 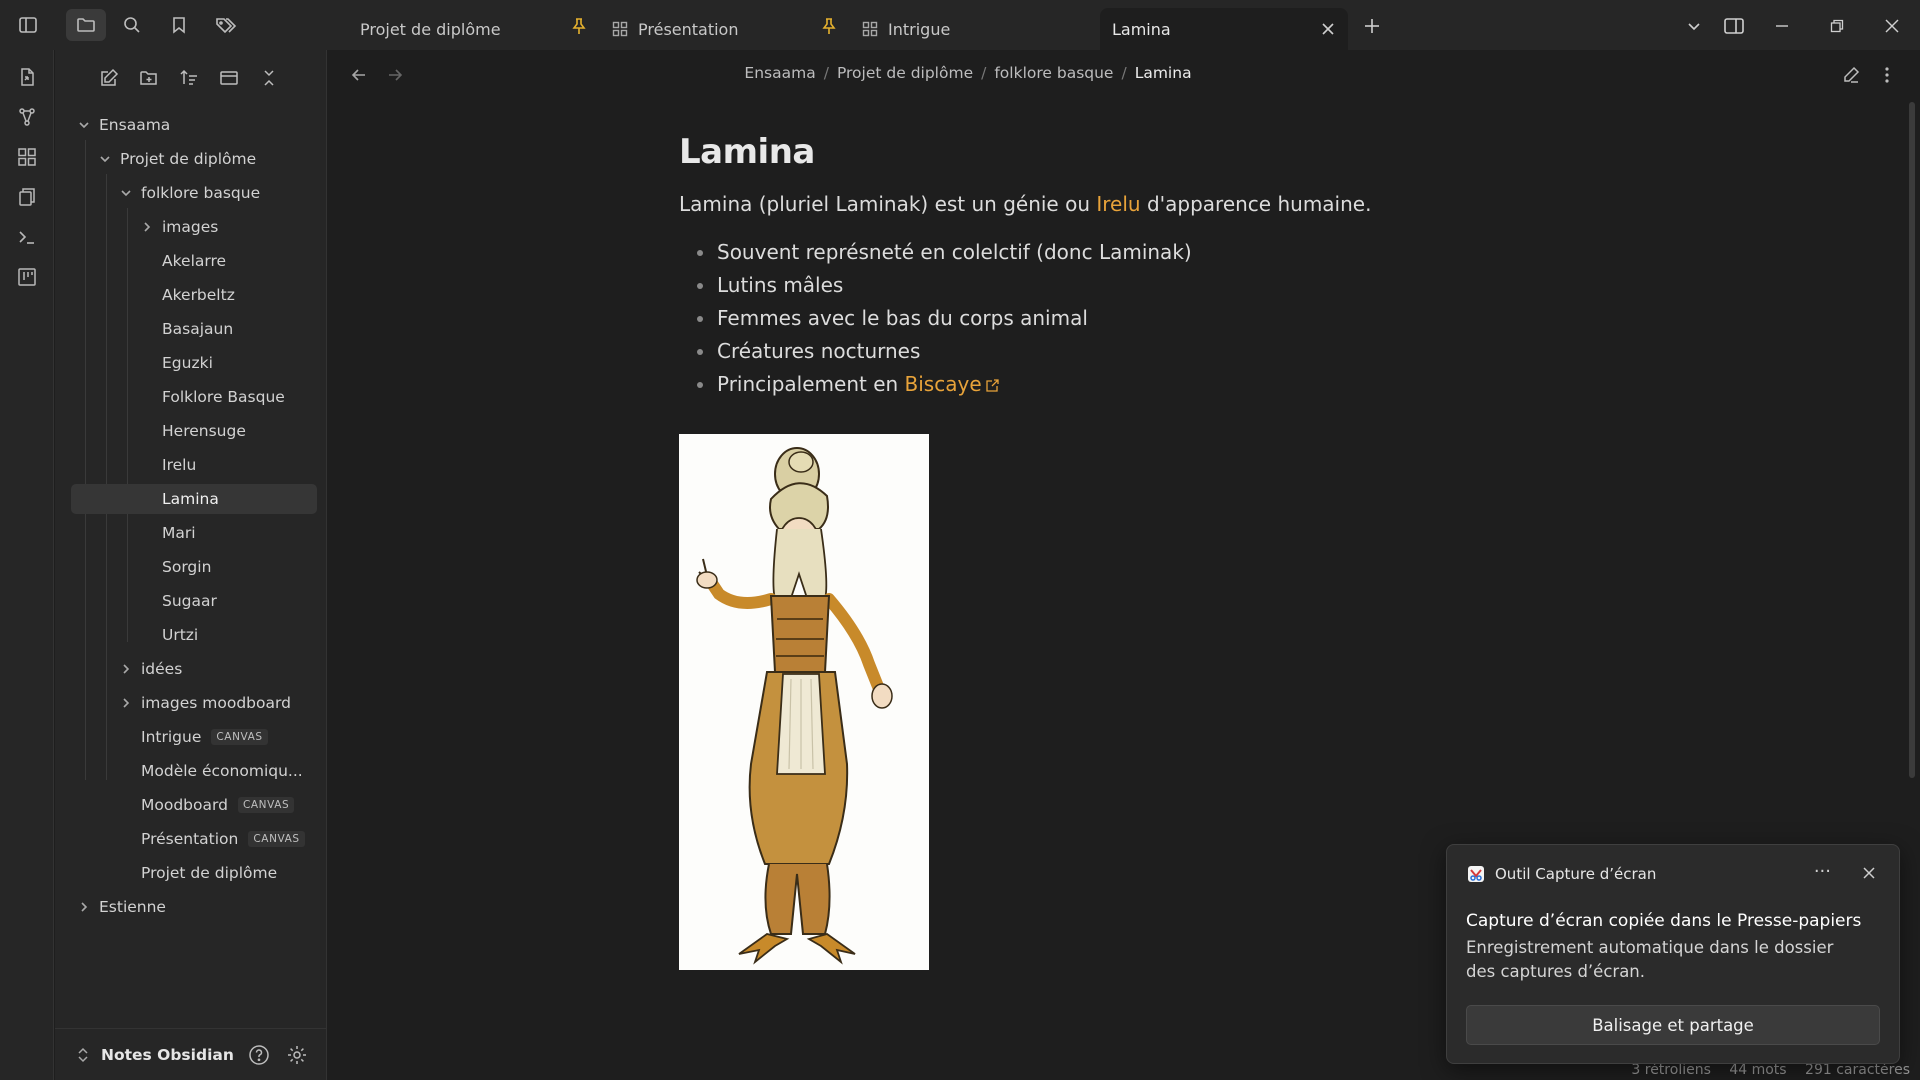 I want to click on tree-file-intrigue: Intrigue CANVAS, so click(x=229, y=737).